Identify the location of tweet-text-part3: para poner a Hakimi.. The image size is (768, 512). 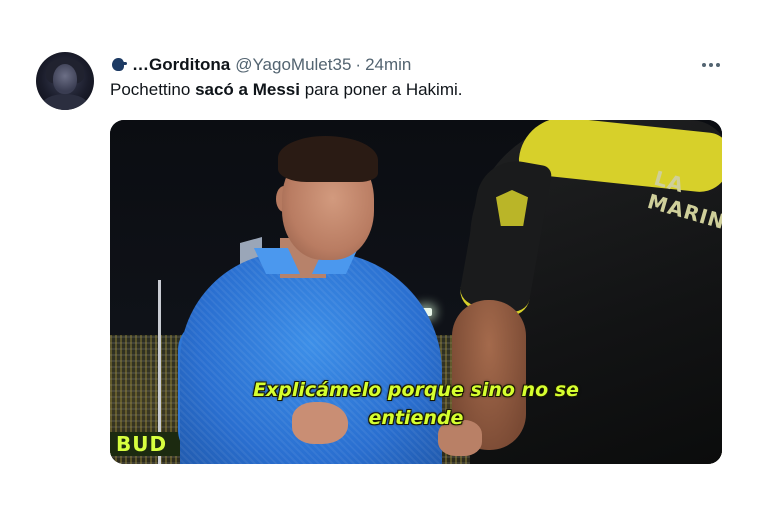
(381, 89).